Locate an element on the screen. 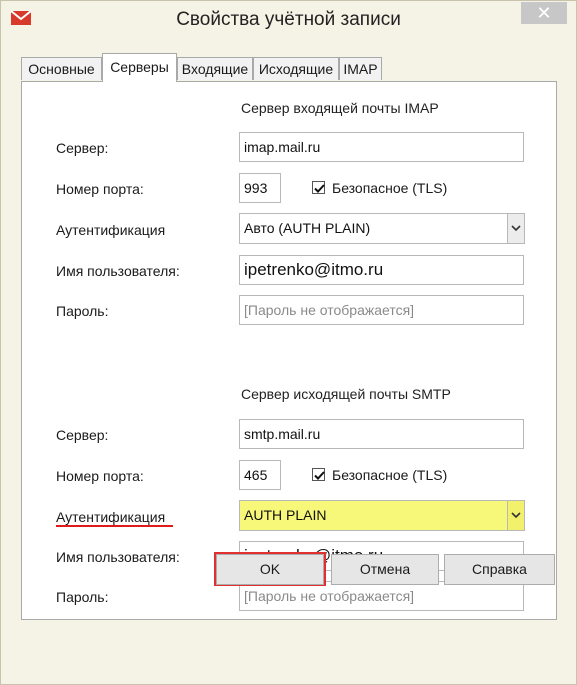  incoming-server-label: Сервер: is located at coordinates (82, 148).